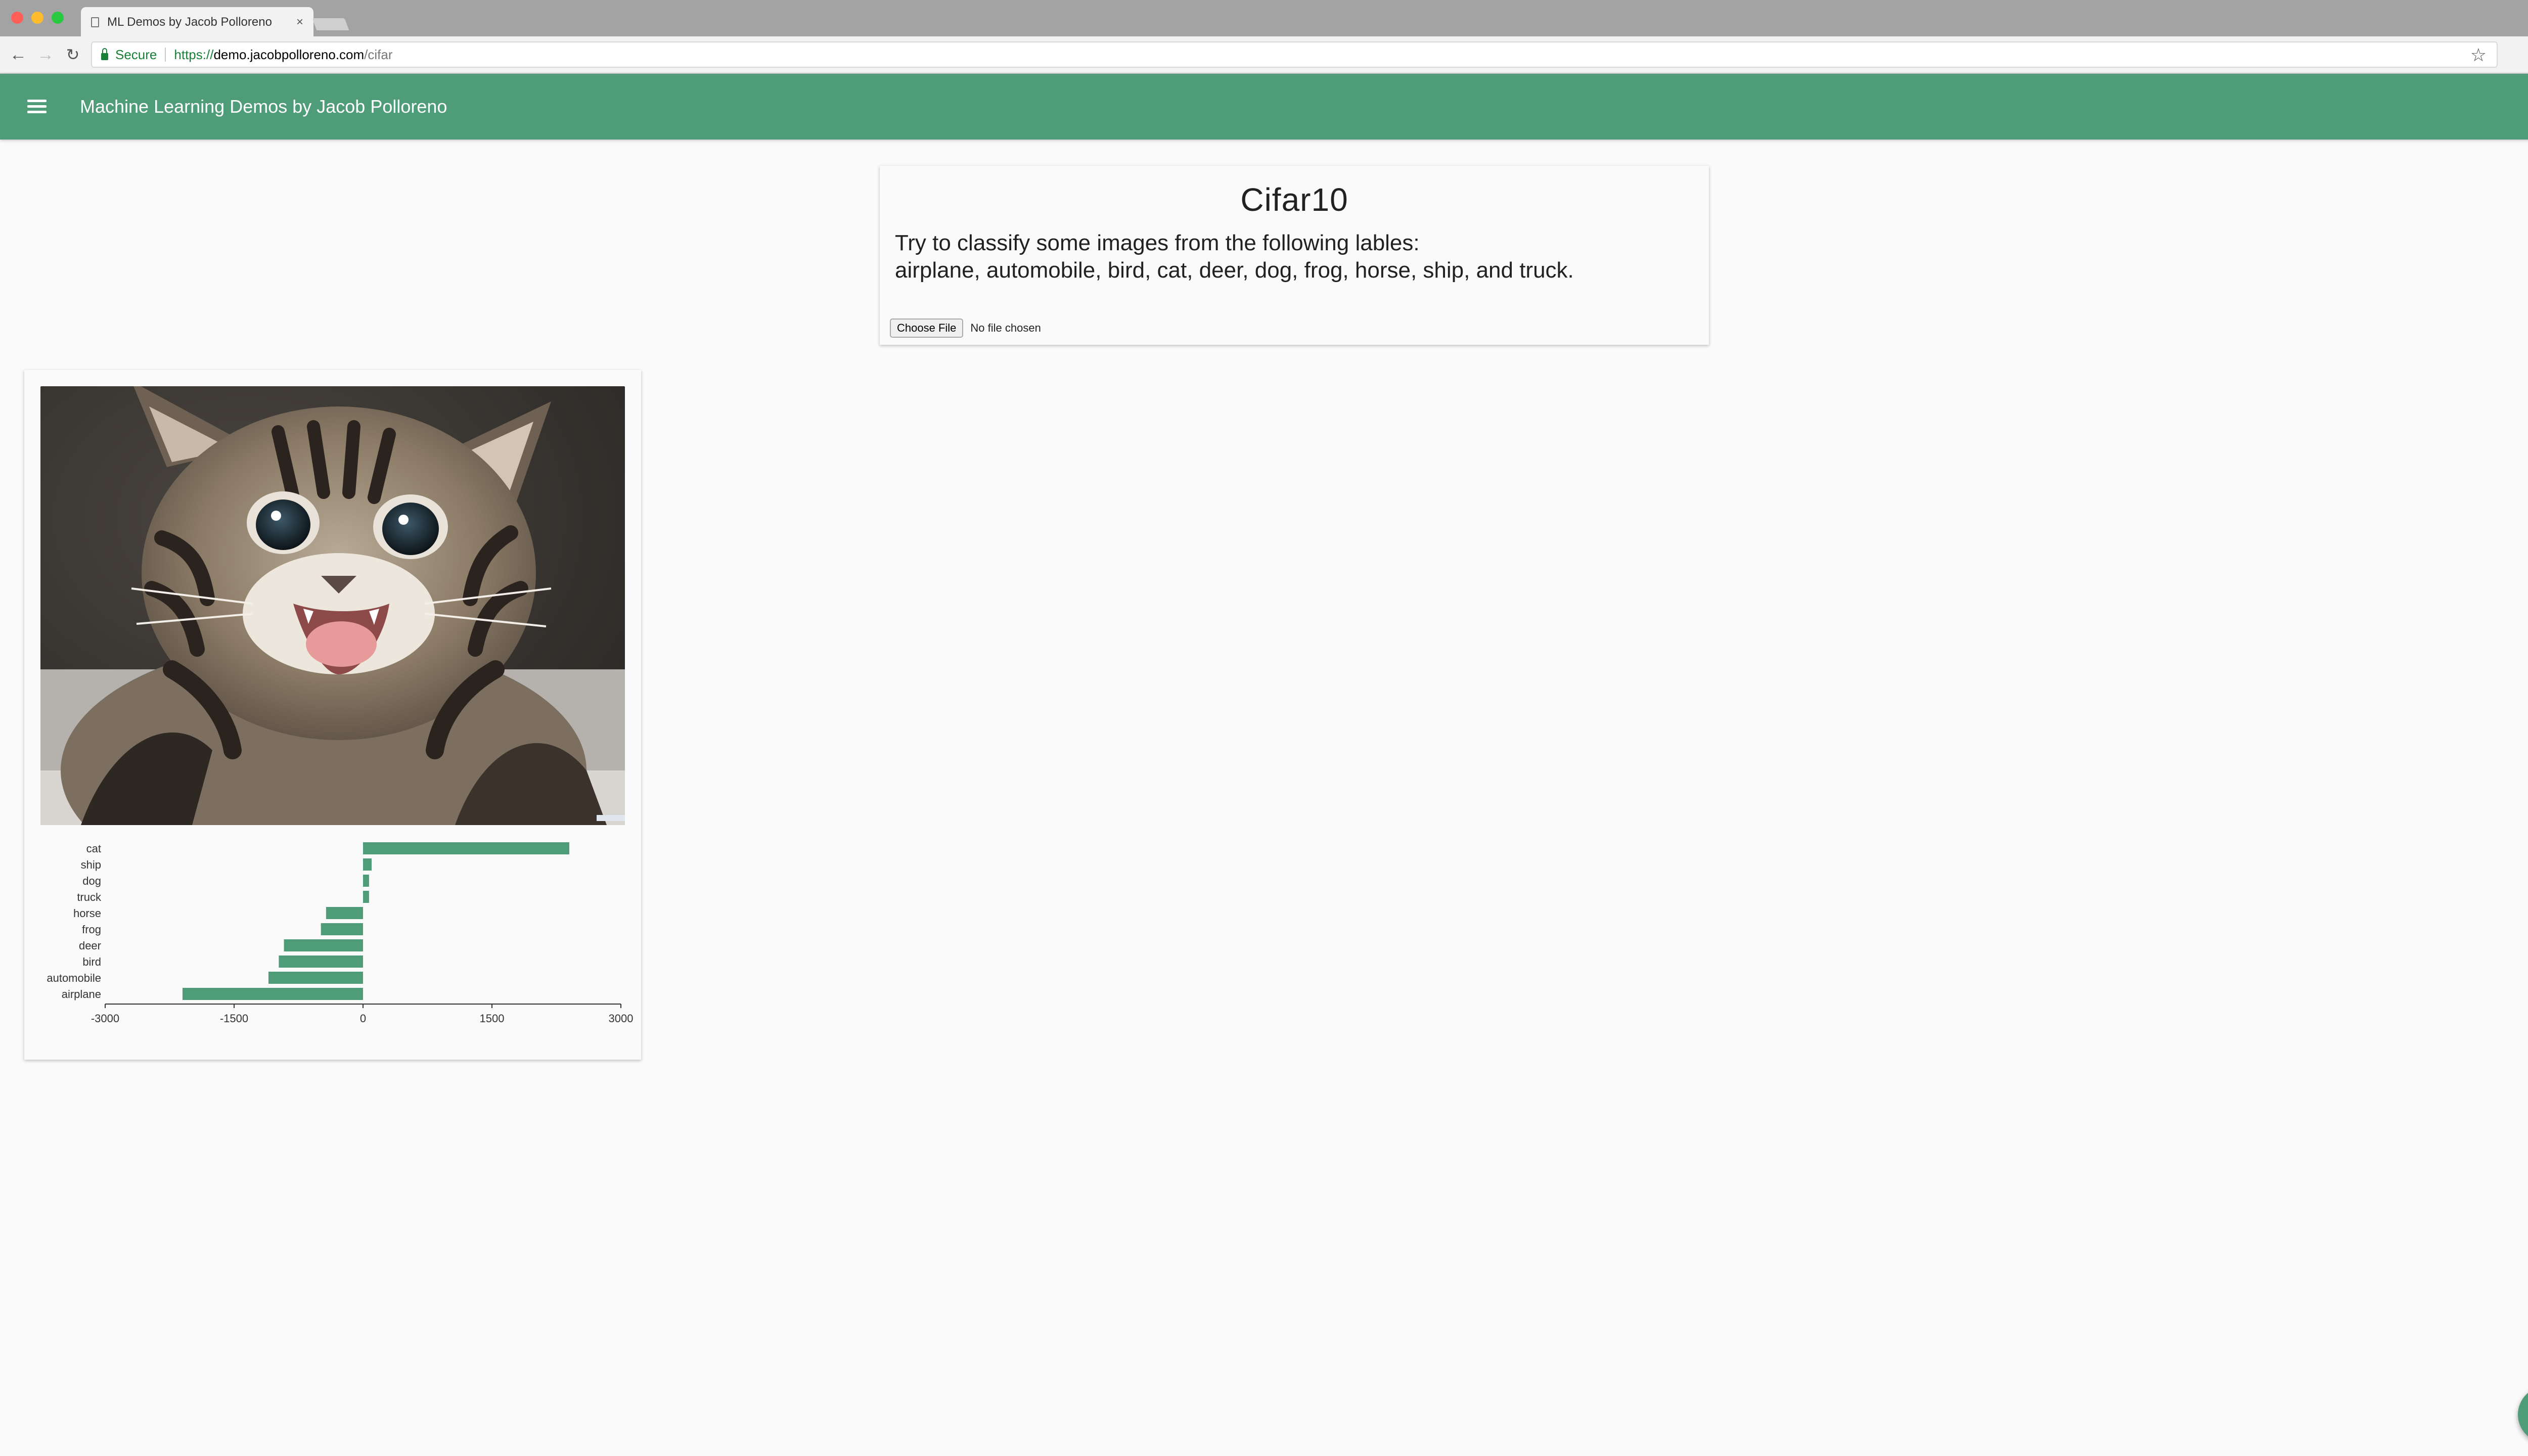 Image resolution: width=2528 pixels, height=1456 pixels. What do you see at coordinates (87, 913) in the screenshot?
I see `category-label-horse: horse` at bounding box center [87, 913].